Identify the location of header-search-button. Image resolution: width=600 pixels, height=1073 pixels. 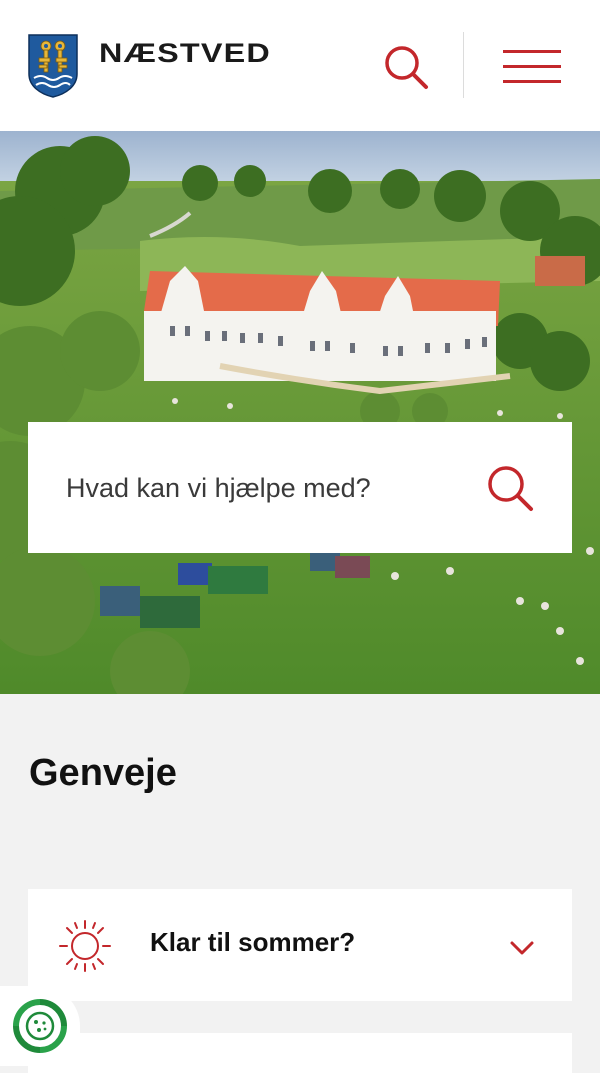
(405, 67).